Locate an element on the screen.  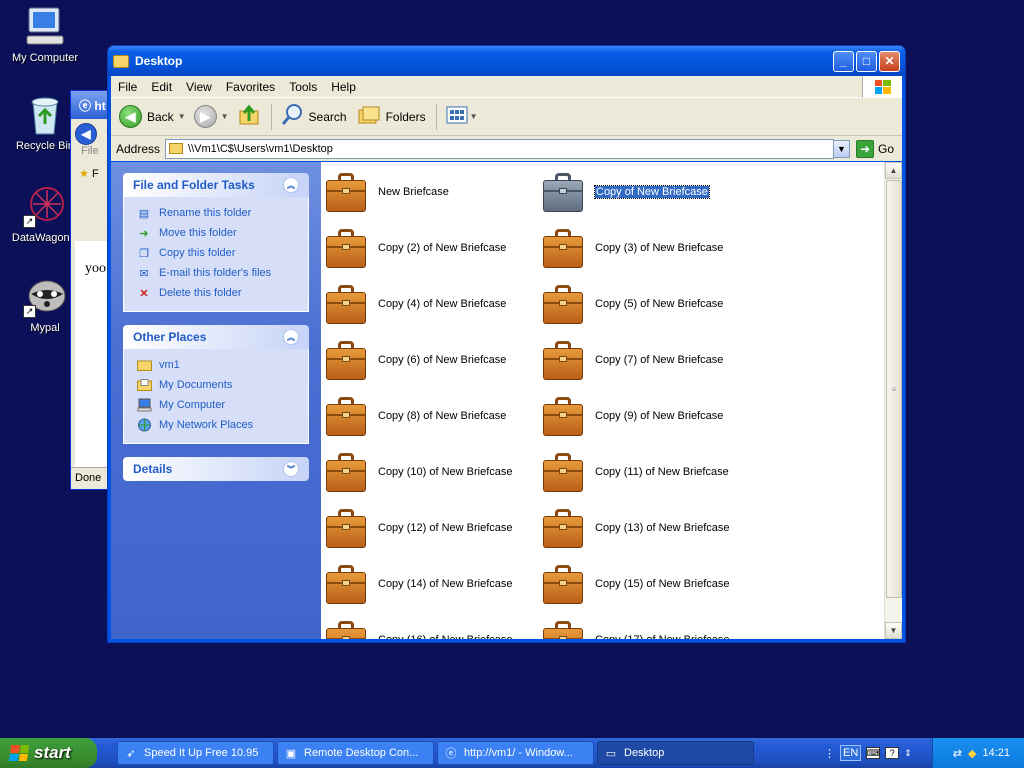
file-label: Copy (9) of New Briefcase is located at coordinates (659, 416).